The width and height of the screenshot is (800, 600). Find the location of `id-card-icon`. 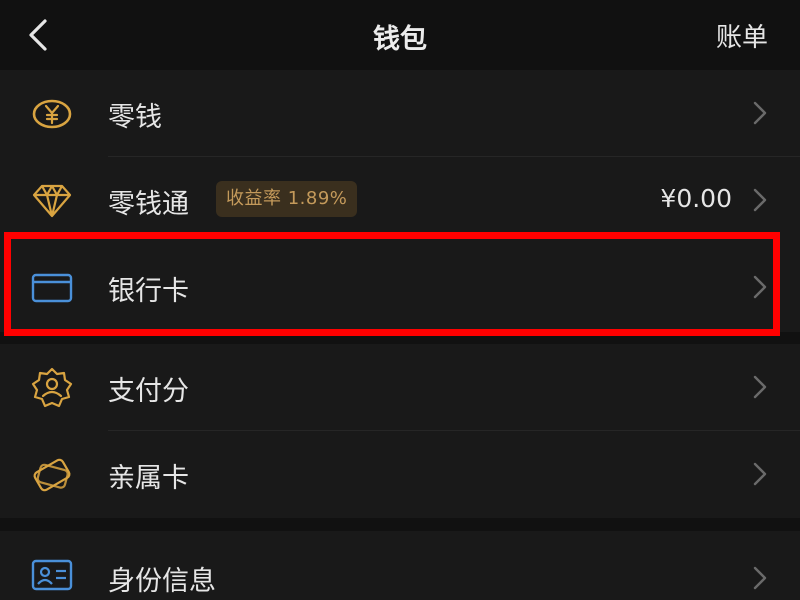

id-card-icon is located at coordinates (52, 575).